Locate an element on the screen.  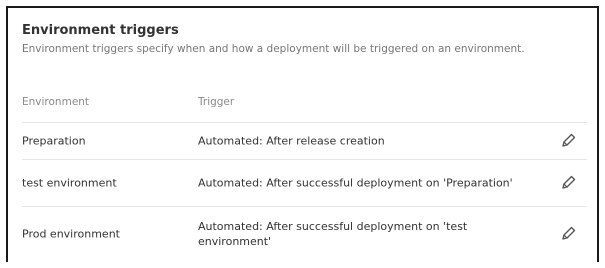
section-title: Environment triggers is located at coordinates (100, 30).